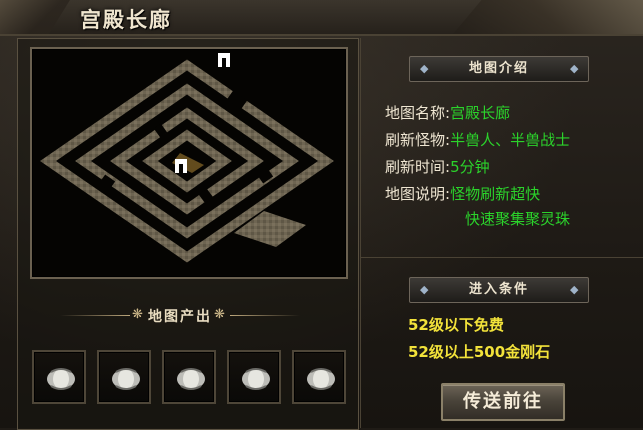 This screenshot has height=430, width=643. Describe the element at coordinates (35, 17) in the screenshot. I see `dragon-ornament-left` at that location.